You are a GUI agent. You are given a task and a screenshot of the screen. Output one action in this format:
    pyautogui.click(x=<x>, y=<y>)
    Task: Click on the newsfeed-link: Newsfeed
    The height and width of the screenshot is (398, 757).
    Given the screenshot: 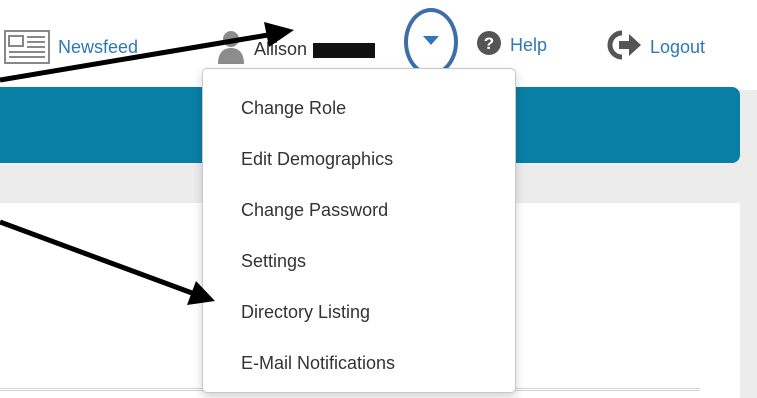 What is the action you would take?
    pyautogui.click(x=71, y=47)
    